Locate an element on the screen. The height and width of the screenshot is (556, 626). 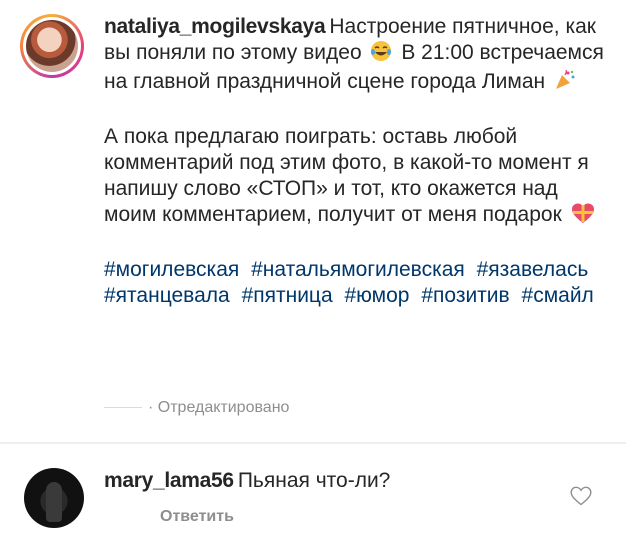
hashtag-link: #позитив is located at coordinates (465, 295).